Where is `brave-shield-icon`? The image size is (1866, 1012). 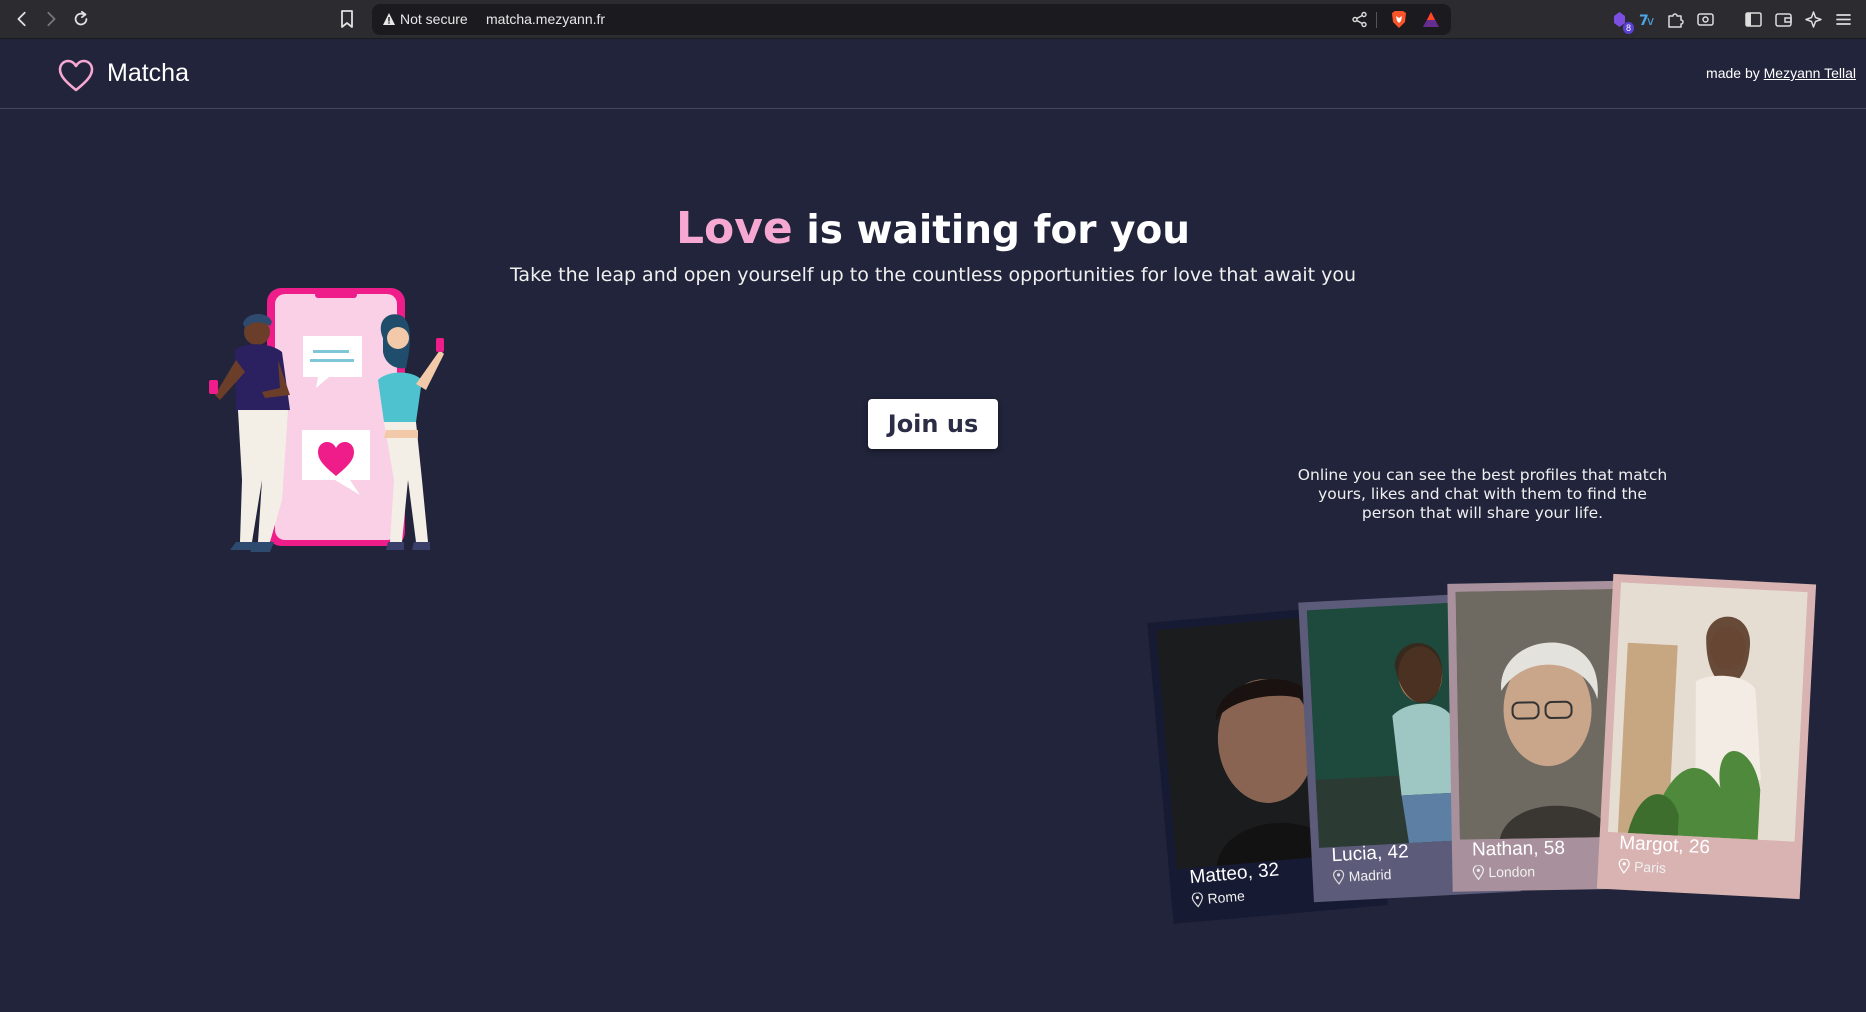
brave-shield-icon is located at coordinates (1399, 19).